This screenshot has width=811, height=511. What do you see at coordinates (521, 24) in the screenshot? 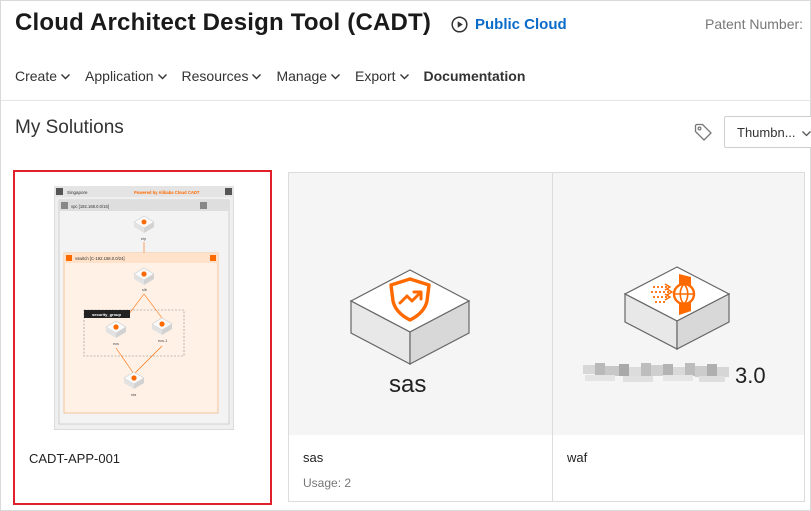
I see `public-cloud-link: Public Cloud` at bounding box center [521, 24].